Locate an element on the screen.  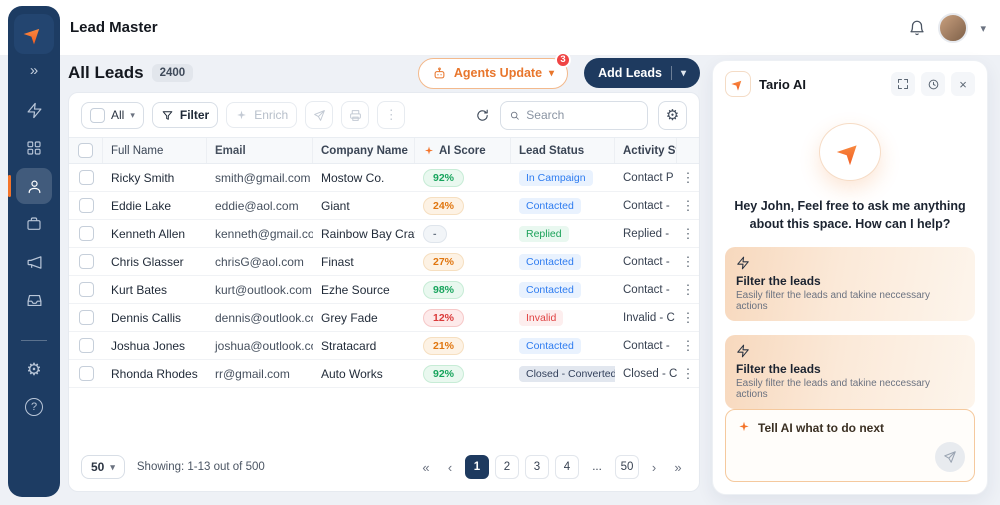
more-options-button: ⋮ is located at coordinates (391, 115).